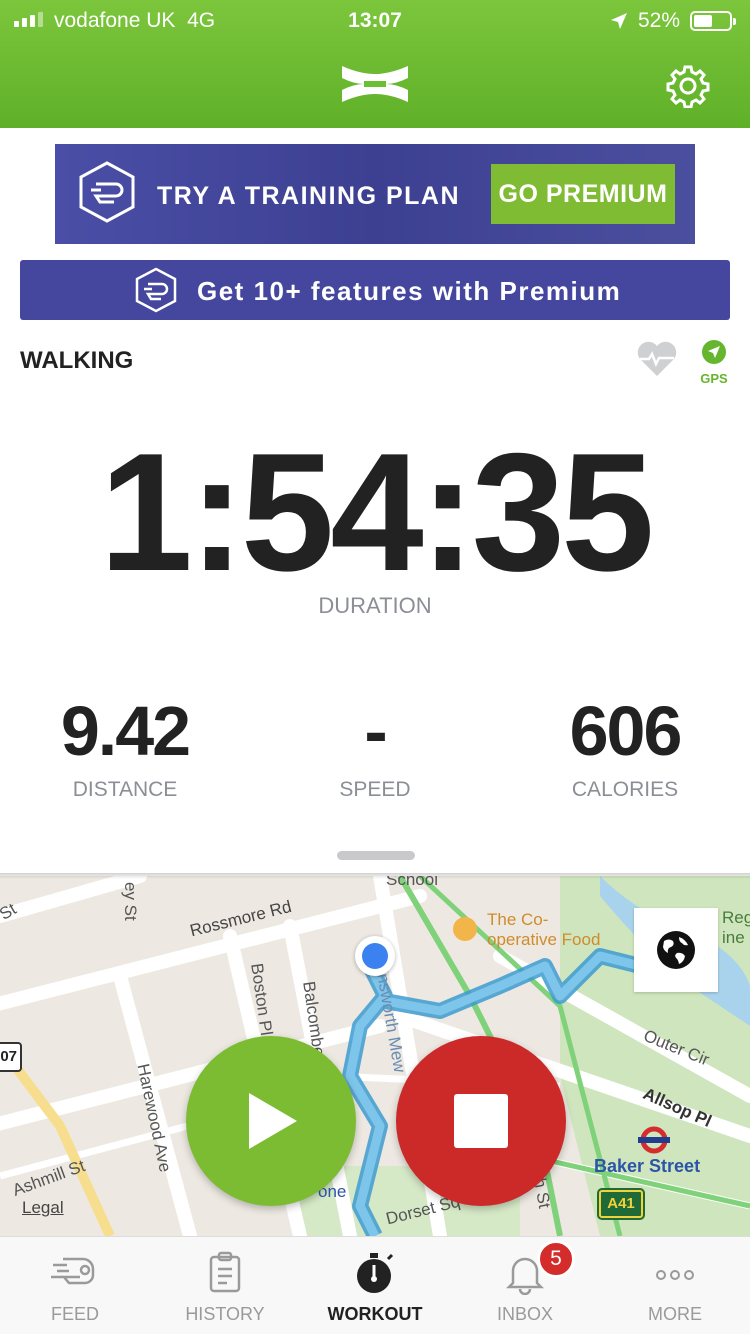 The width and height of the screenshot is (750, 1334). I want to click on duration-value: 1:54:35, so click(376, 512).